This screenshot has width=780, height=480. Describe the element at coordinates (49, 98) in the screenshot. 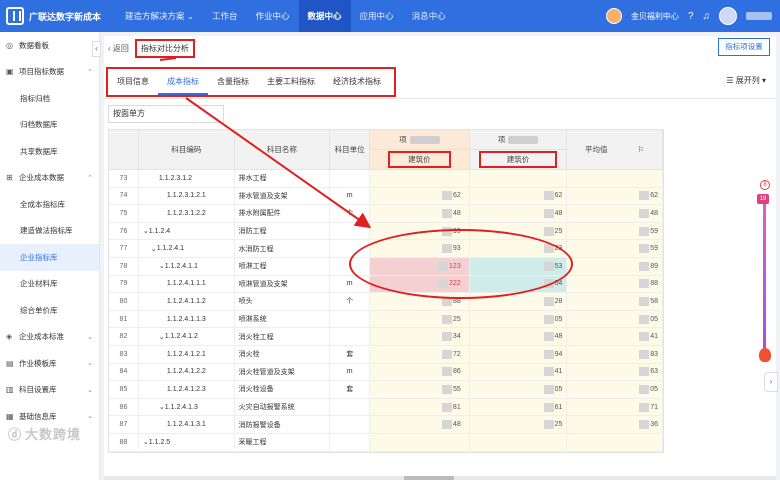

I see `sidebar-item: 指标归档` at that location.